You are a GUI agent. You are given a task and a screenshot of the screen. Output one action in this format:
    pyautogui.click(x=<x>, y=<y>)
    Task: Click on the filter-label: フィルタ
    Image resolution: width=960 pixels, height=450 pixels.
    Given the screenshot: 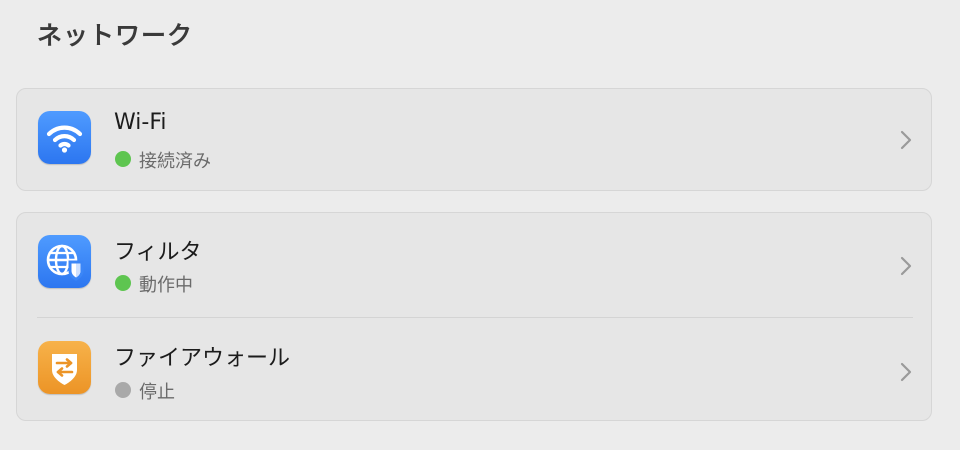 What is the action you would take?
    pyautogui.click(x=158, y=252)
    